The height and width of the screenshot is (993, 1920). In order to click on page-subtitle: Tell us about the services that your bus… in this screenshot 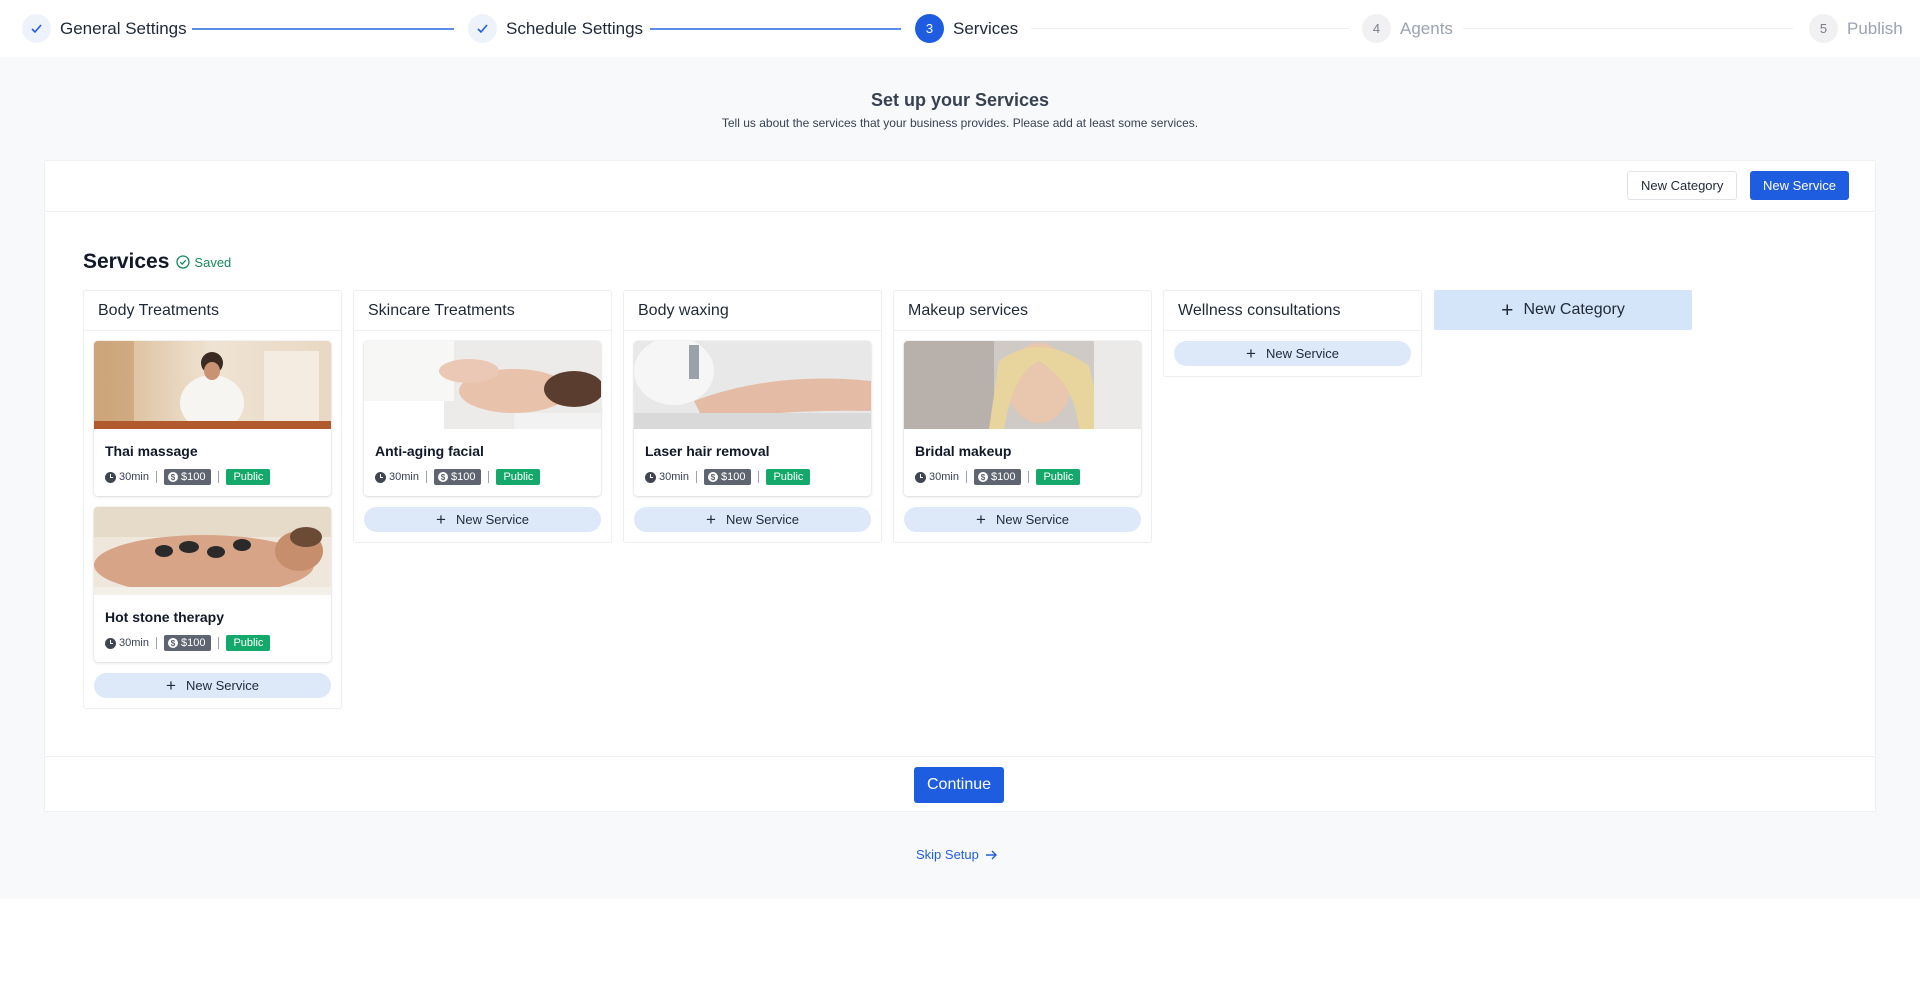, I will do `click(960, 123)`.